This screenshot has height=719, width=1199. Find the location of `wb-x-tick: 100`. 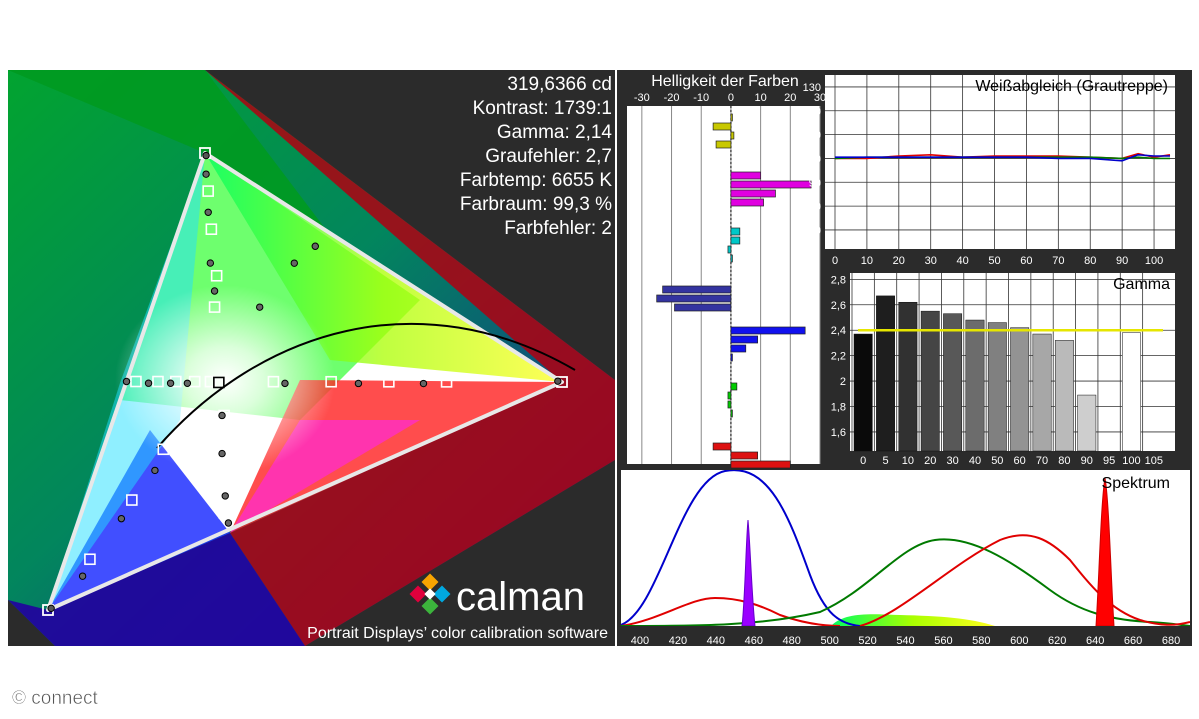

wb-x-tick: 100 is located at coordinates (1154, 261).